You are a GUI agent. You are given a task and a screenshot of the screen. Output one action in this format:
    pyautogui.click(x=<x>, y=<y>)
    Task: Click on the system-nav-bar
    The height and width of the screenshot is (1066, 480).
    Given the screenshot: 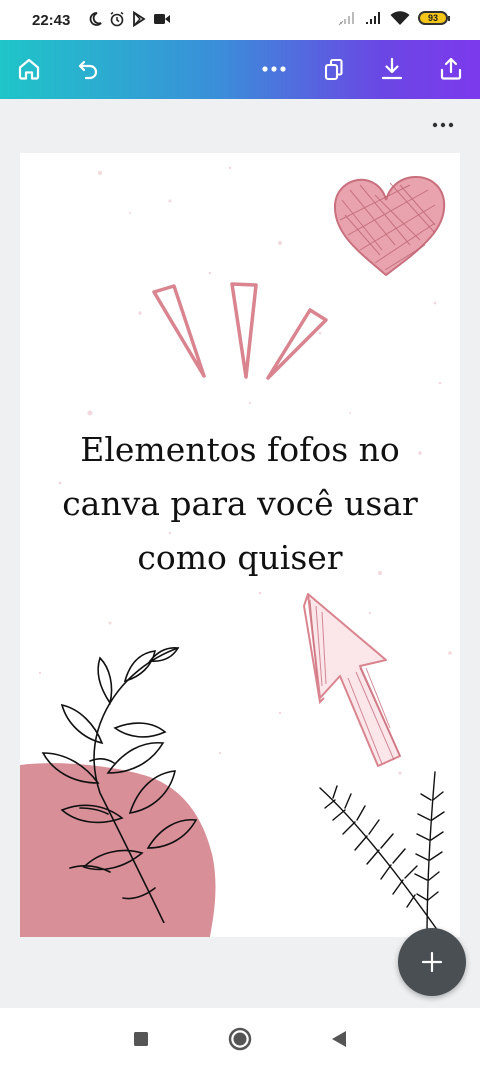 What is the action you would take?
    pyautogui.click(x=240, y=1037)
    